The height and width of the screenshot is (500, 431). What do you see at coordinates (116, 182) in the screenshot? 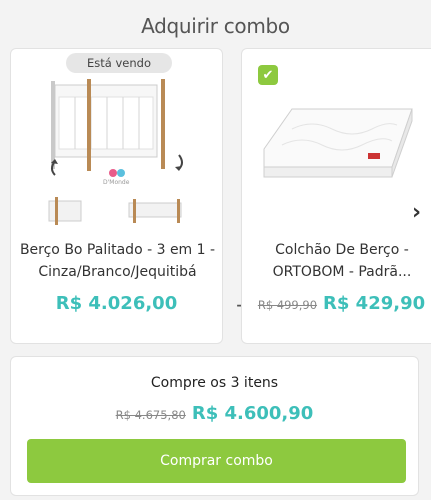
I see `crib-brand-logo: D'Monde` at bounding box center [116, 182].